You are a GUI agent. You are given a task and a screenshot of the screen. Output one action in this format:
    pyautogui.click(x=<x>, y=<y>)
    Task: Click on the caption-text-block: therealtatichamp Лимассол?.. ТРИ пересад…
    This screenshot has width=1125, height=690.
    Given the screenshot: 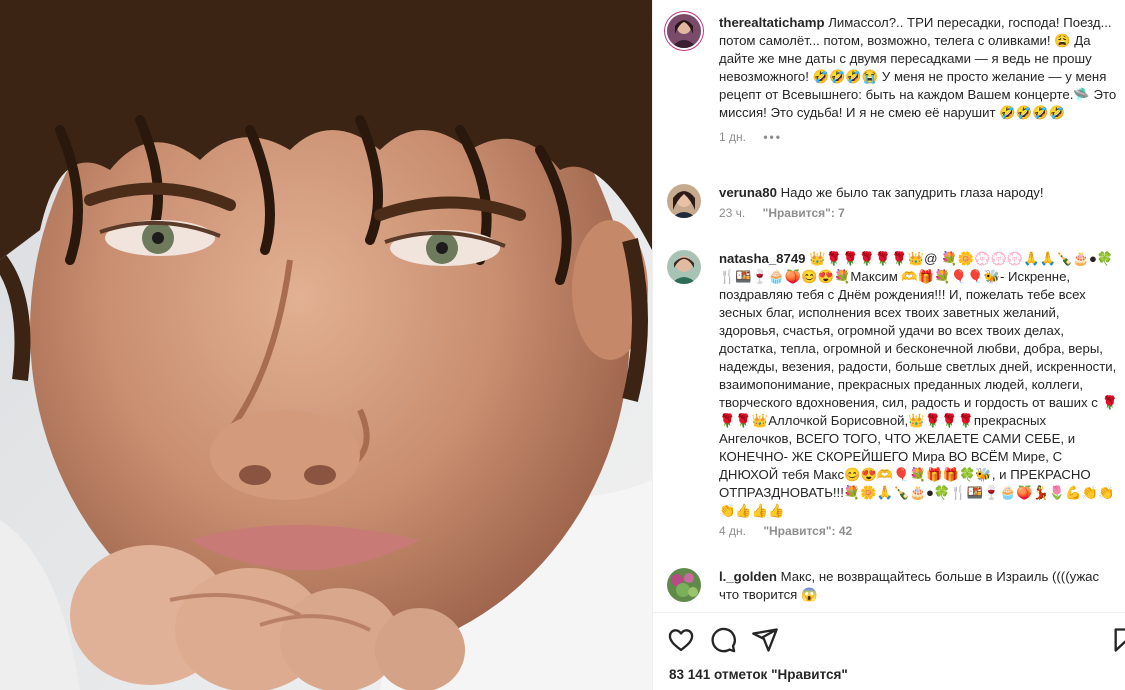 What is the action you would take?
    pyautogui.click(x=919, y=68)
    